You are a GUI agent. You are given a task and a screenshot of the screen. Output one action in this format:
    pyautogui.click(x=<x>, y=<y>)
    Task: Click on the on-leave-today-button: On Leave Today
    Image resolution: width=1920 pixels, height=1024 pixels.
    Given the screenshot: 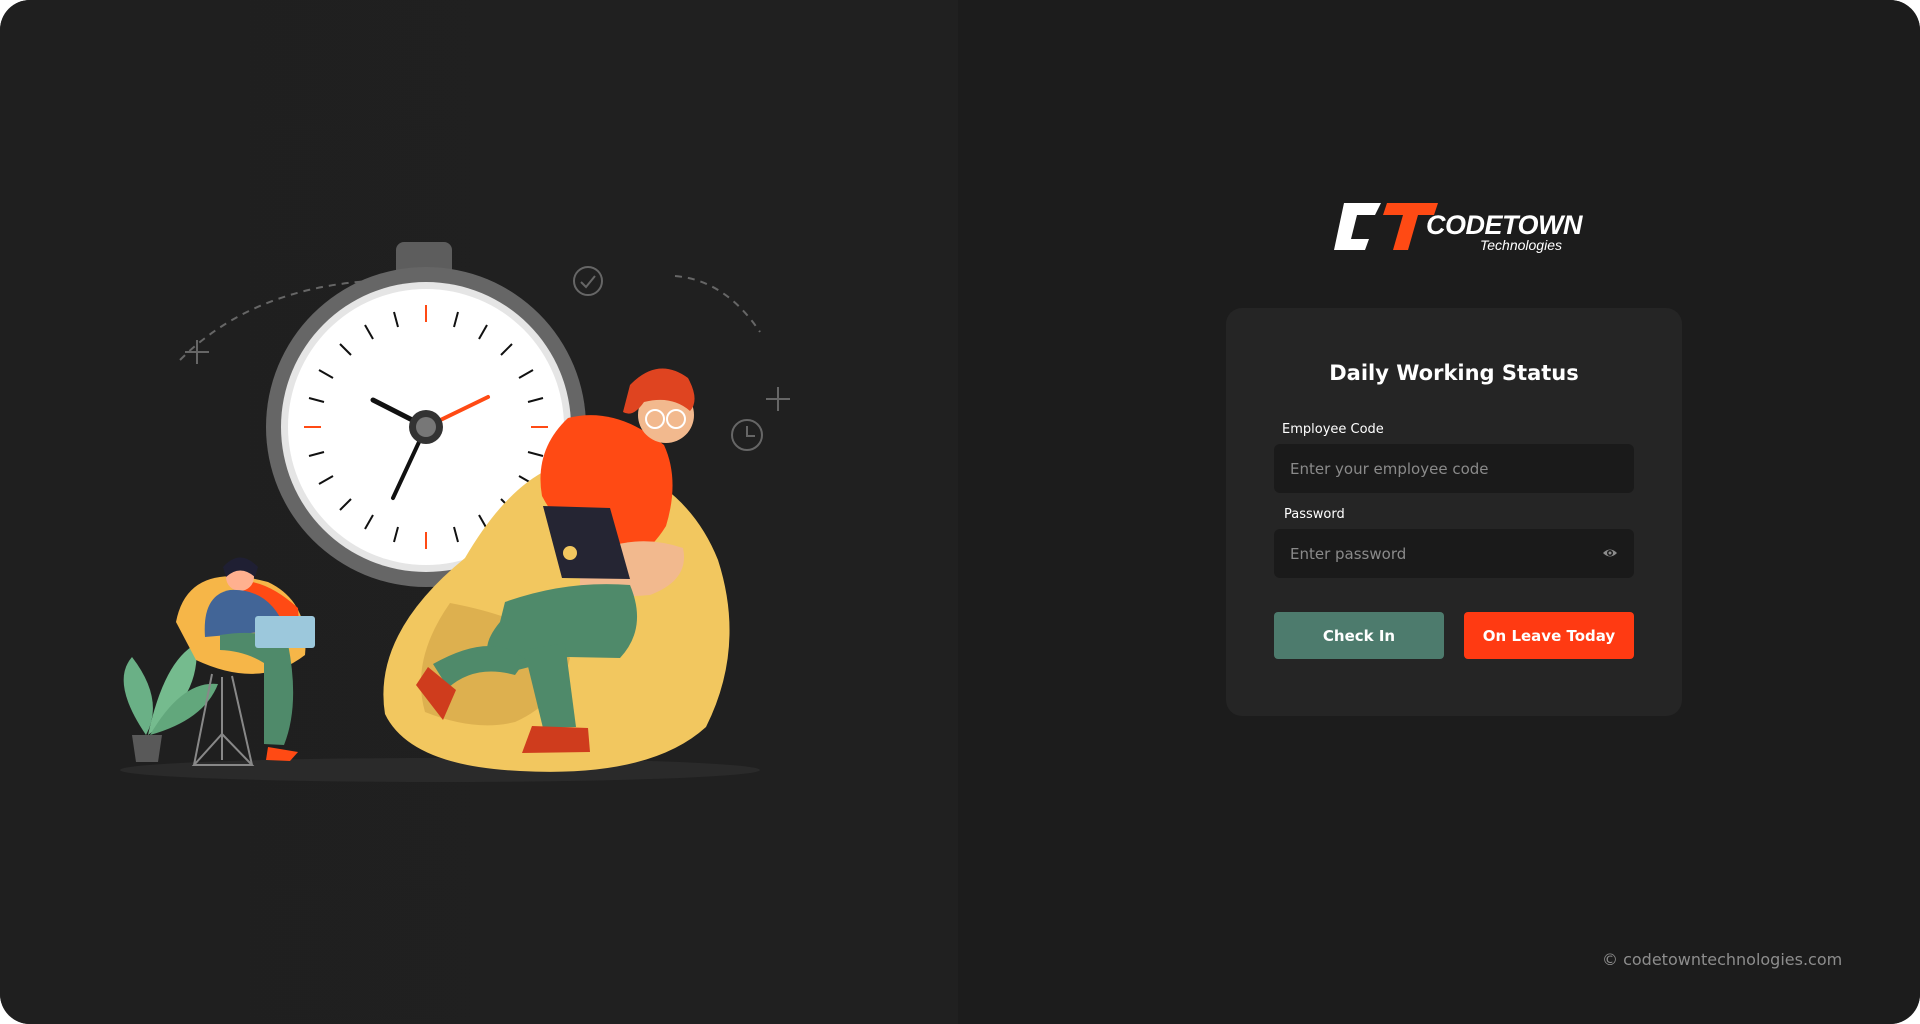 What is the action you would take?
    pyautogui.click(x=1549, y=635)
    